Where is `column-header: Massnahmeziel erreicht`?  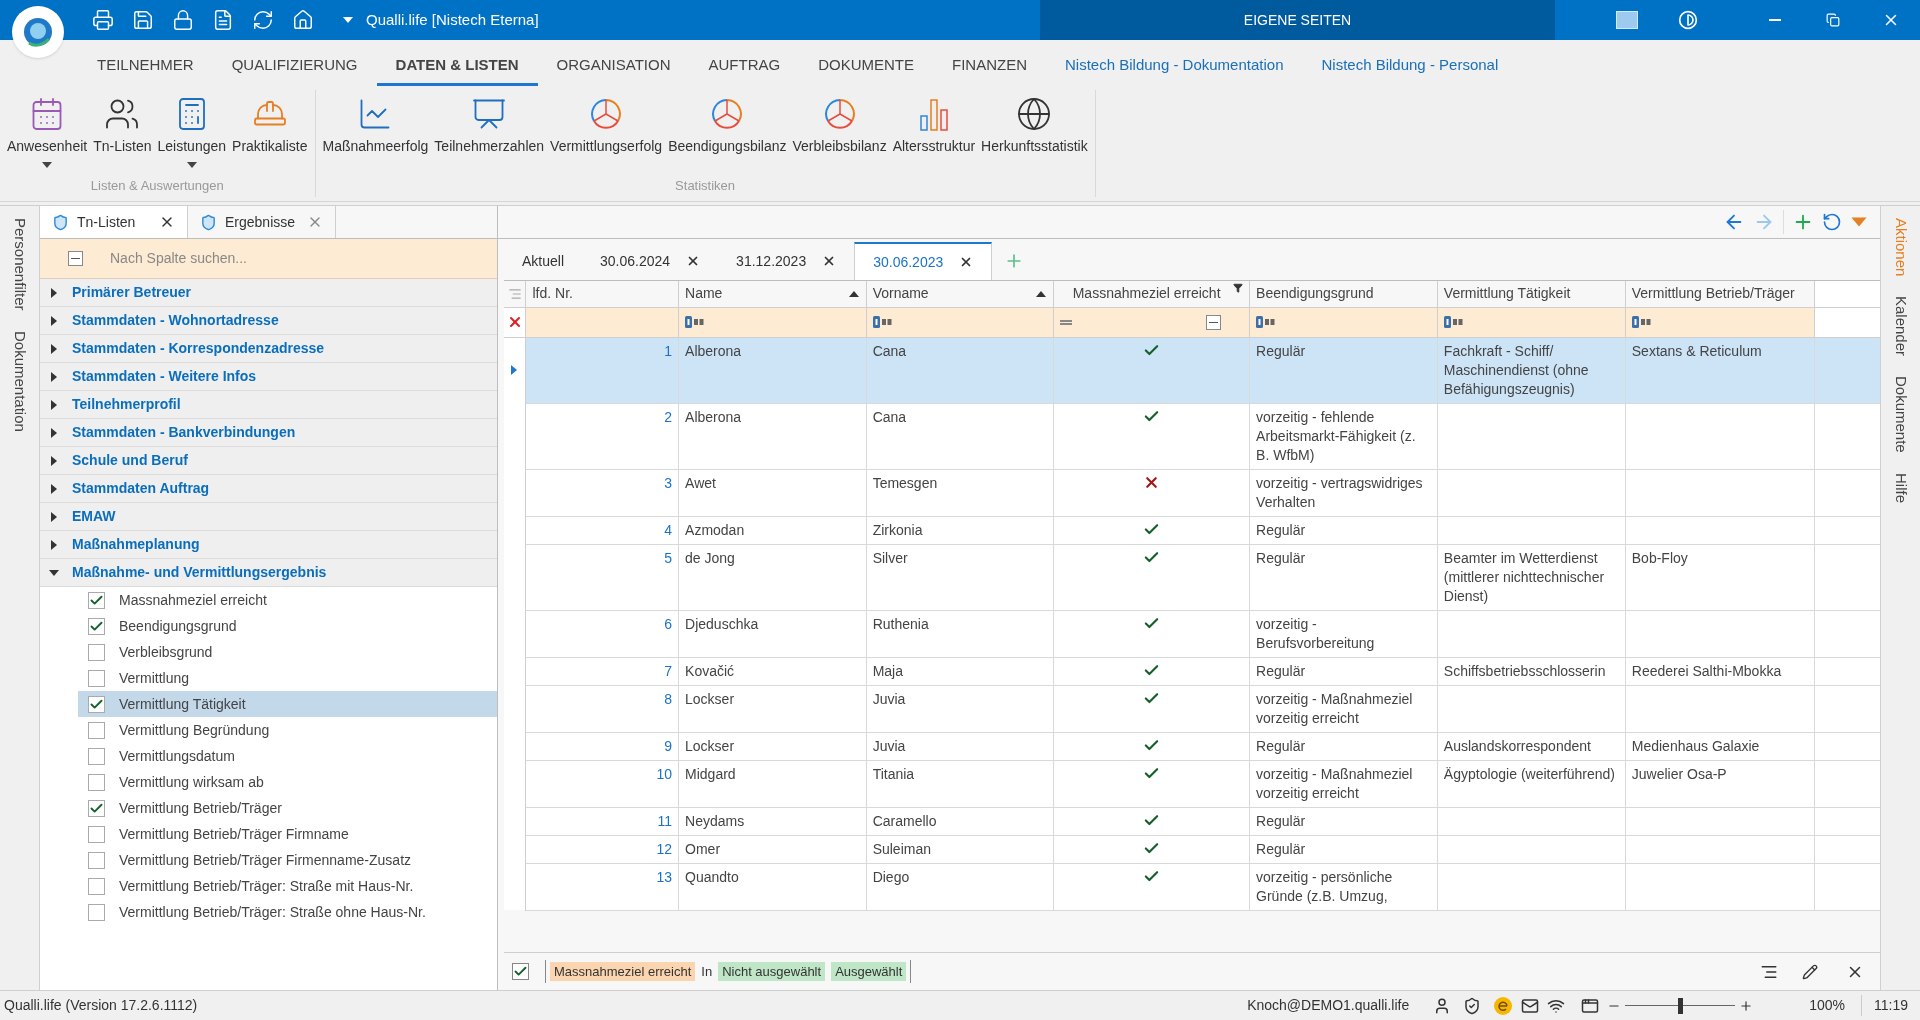 column-header: Massnahmeziel erreicht is located at coordinates (1151, 294).